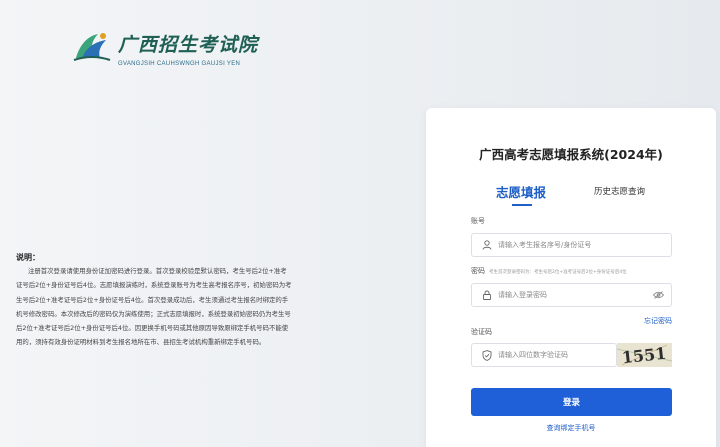 This screenshot has height=447, width=720. I want to click on active-tab-indicator, so click(522, 205).